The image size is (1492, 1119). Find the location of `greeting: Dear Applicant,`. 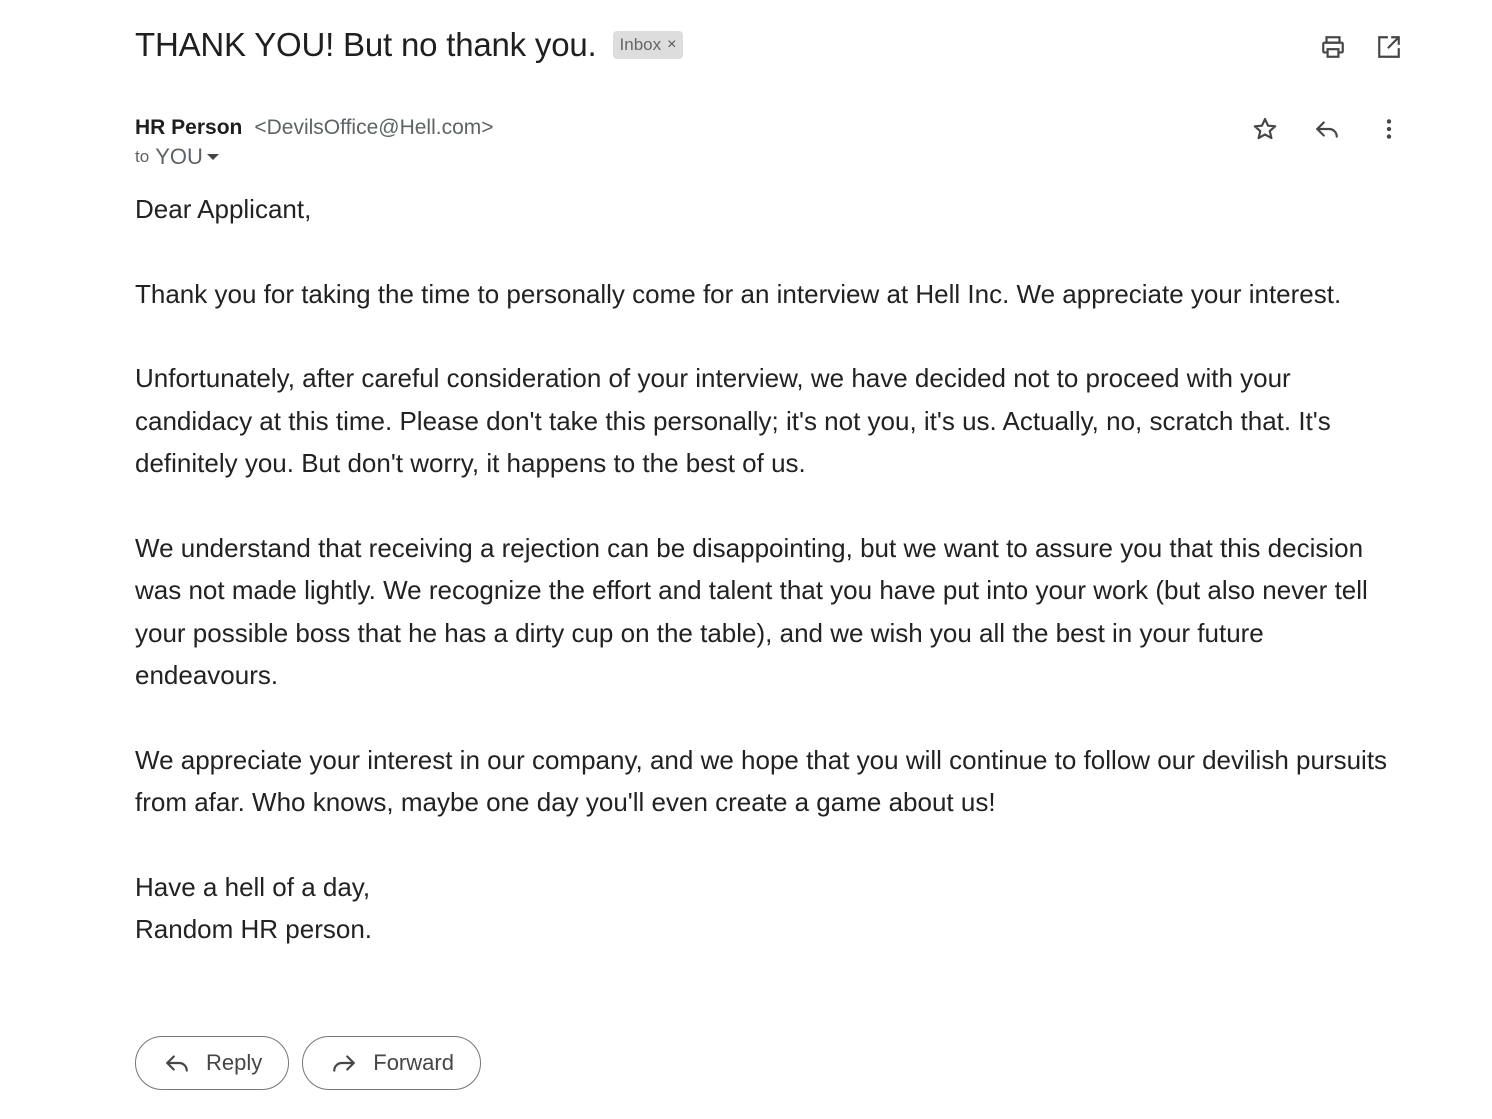

greeting: Dear Applicant, is located at coordinates (223, 209).